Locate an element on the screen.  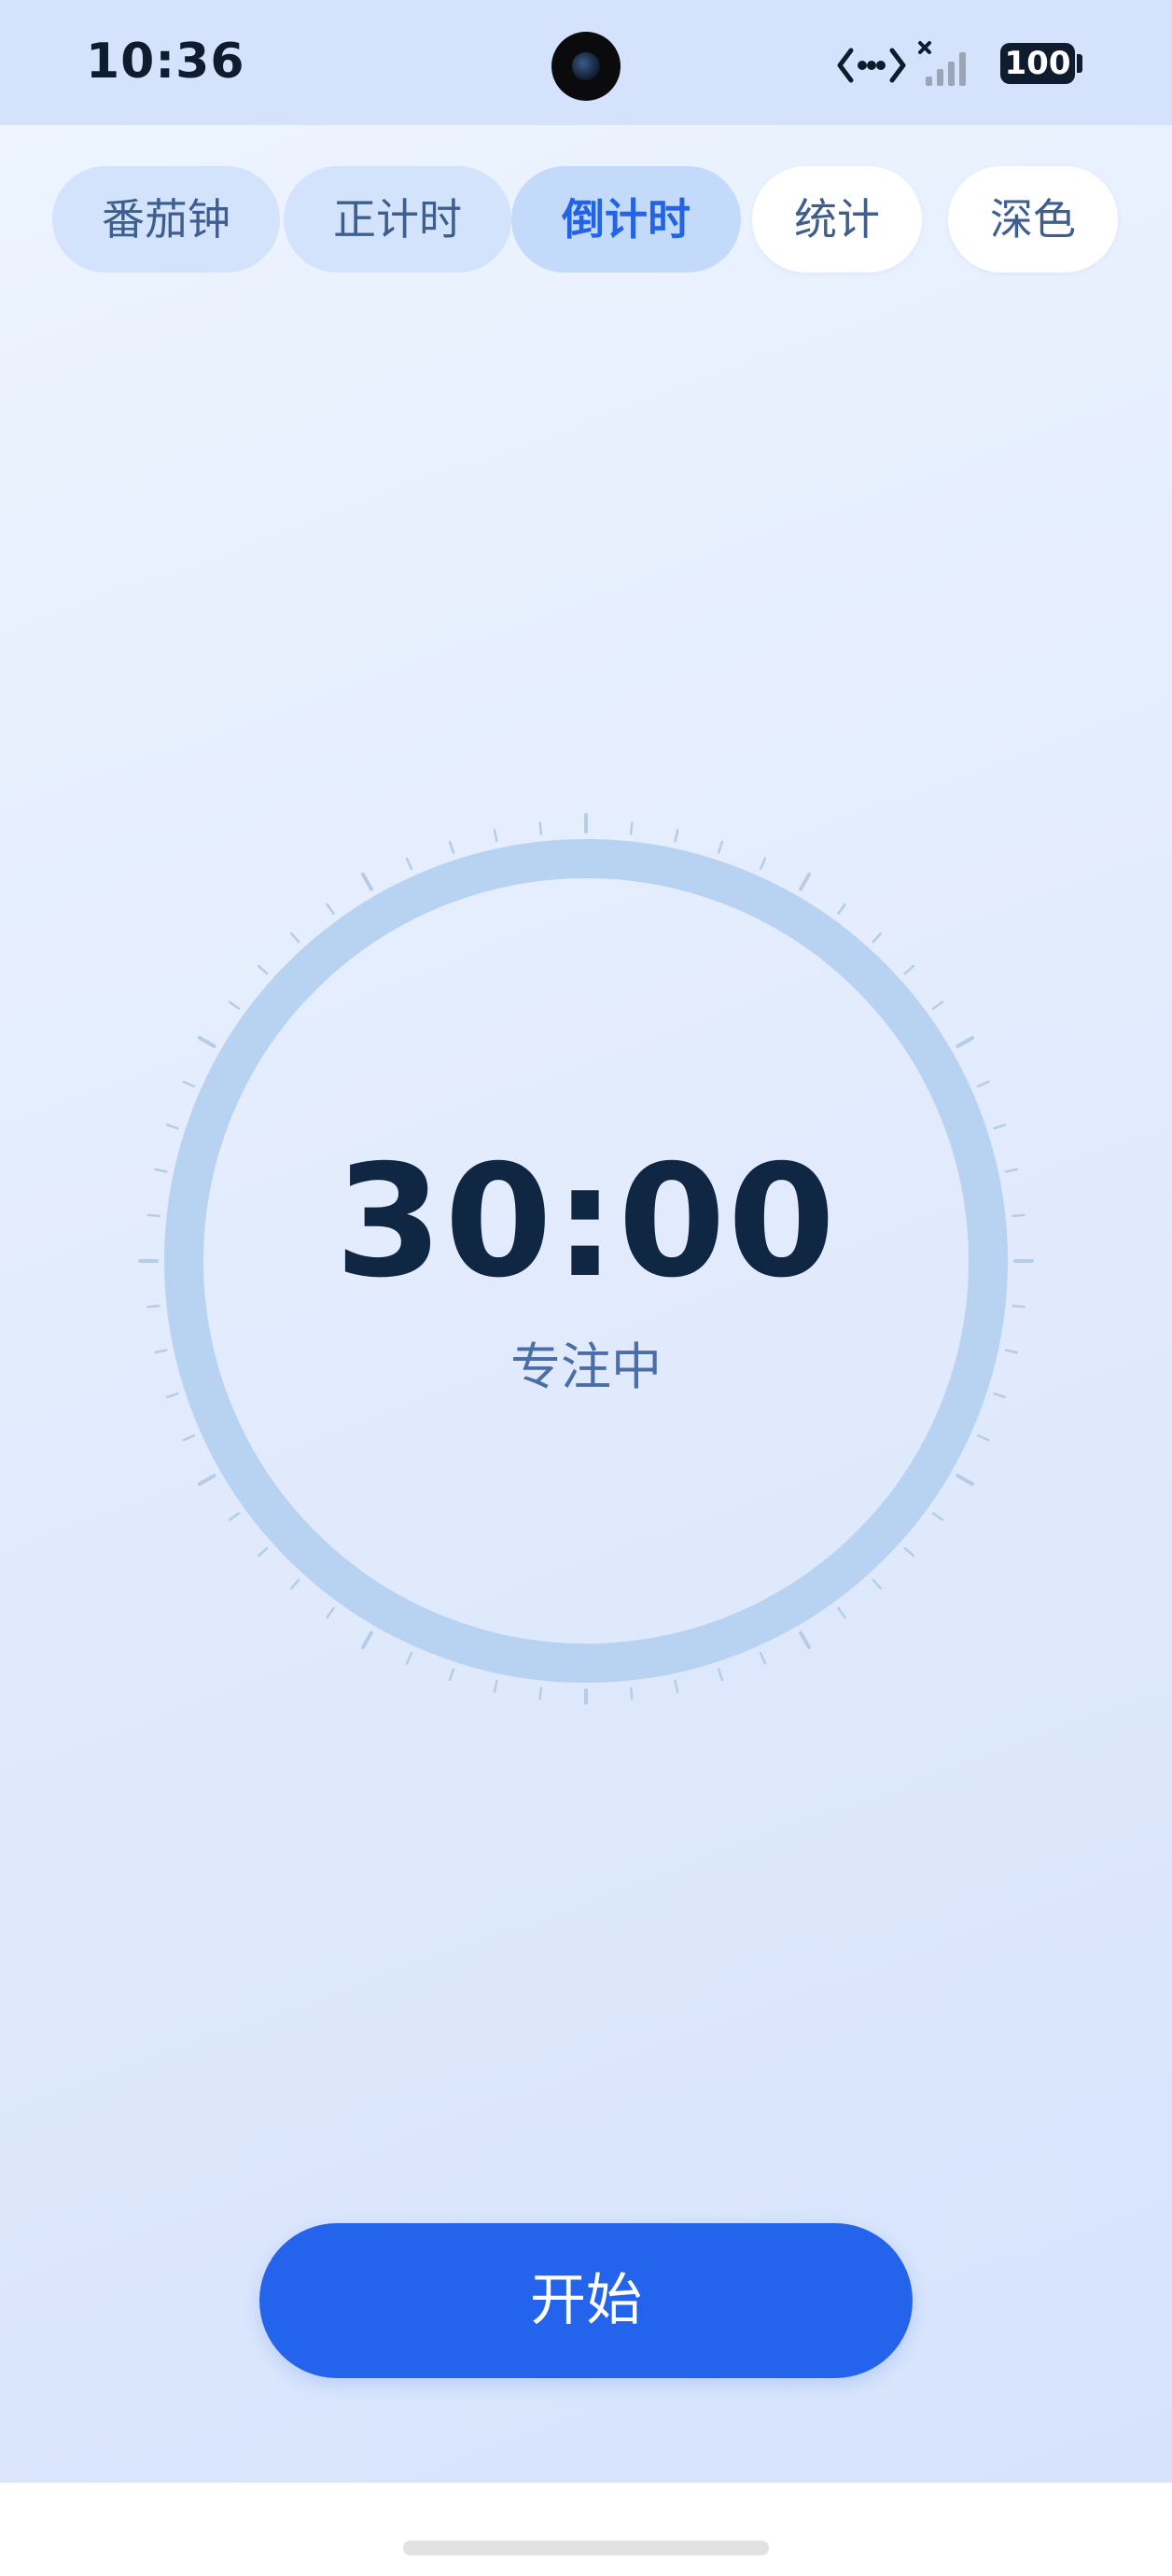
tab-statistics: 统计 is located at coordinates (837, 219).